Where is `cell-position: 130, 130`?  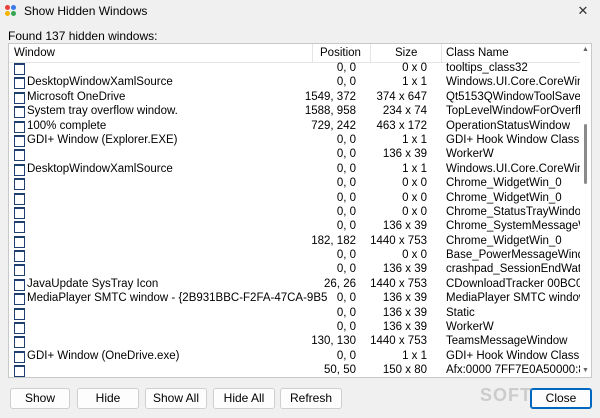
cell-position: 130, 130 is located at coordinates (333, 341).